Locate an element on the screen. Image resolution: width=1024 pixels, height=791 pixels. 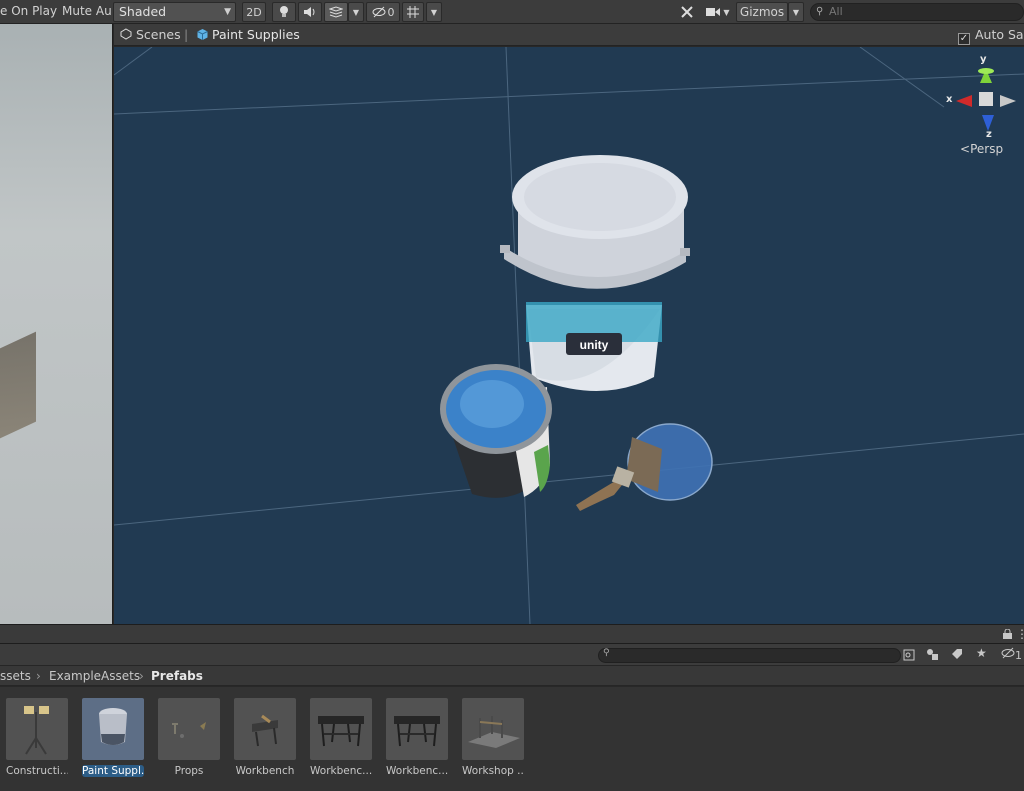
plank-object is located at coordinates (18, 399).